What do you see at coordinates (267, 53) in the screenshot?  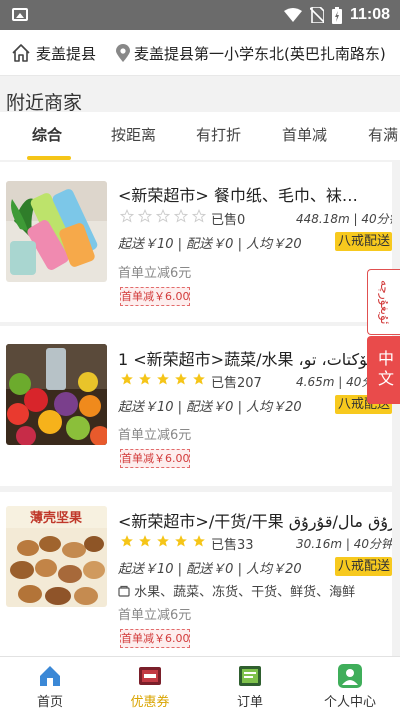 I see `delivery-address: 麦盖提县第一小学东北(英巴扎南路东)` at bounding box center [267, 53].